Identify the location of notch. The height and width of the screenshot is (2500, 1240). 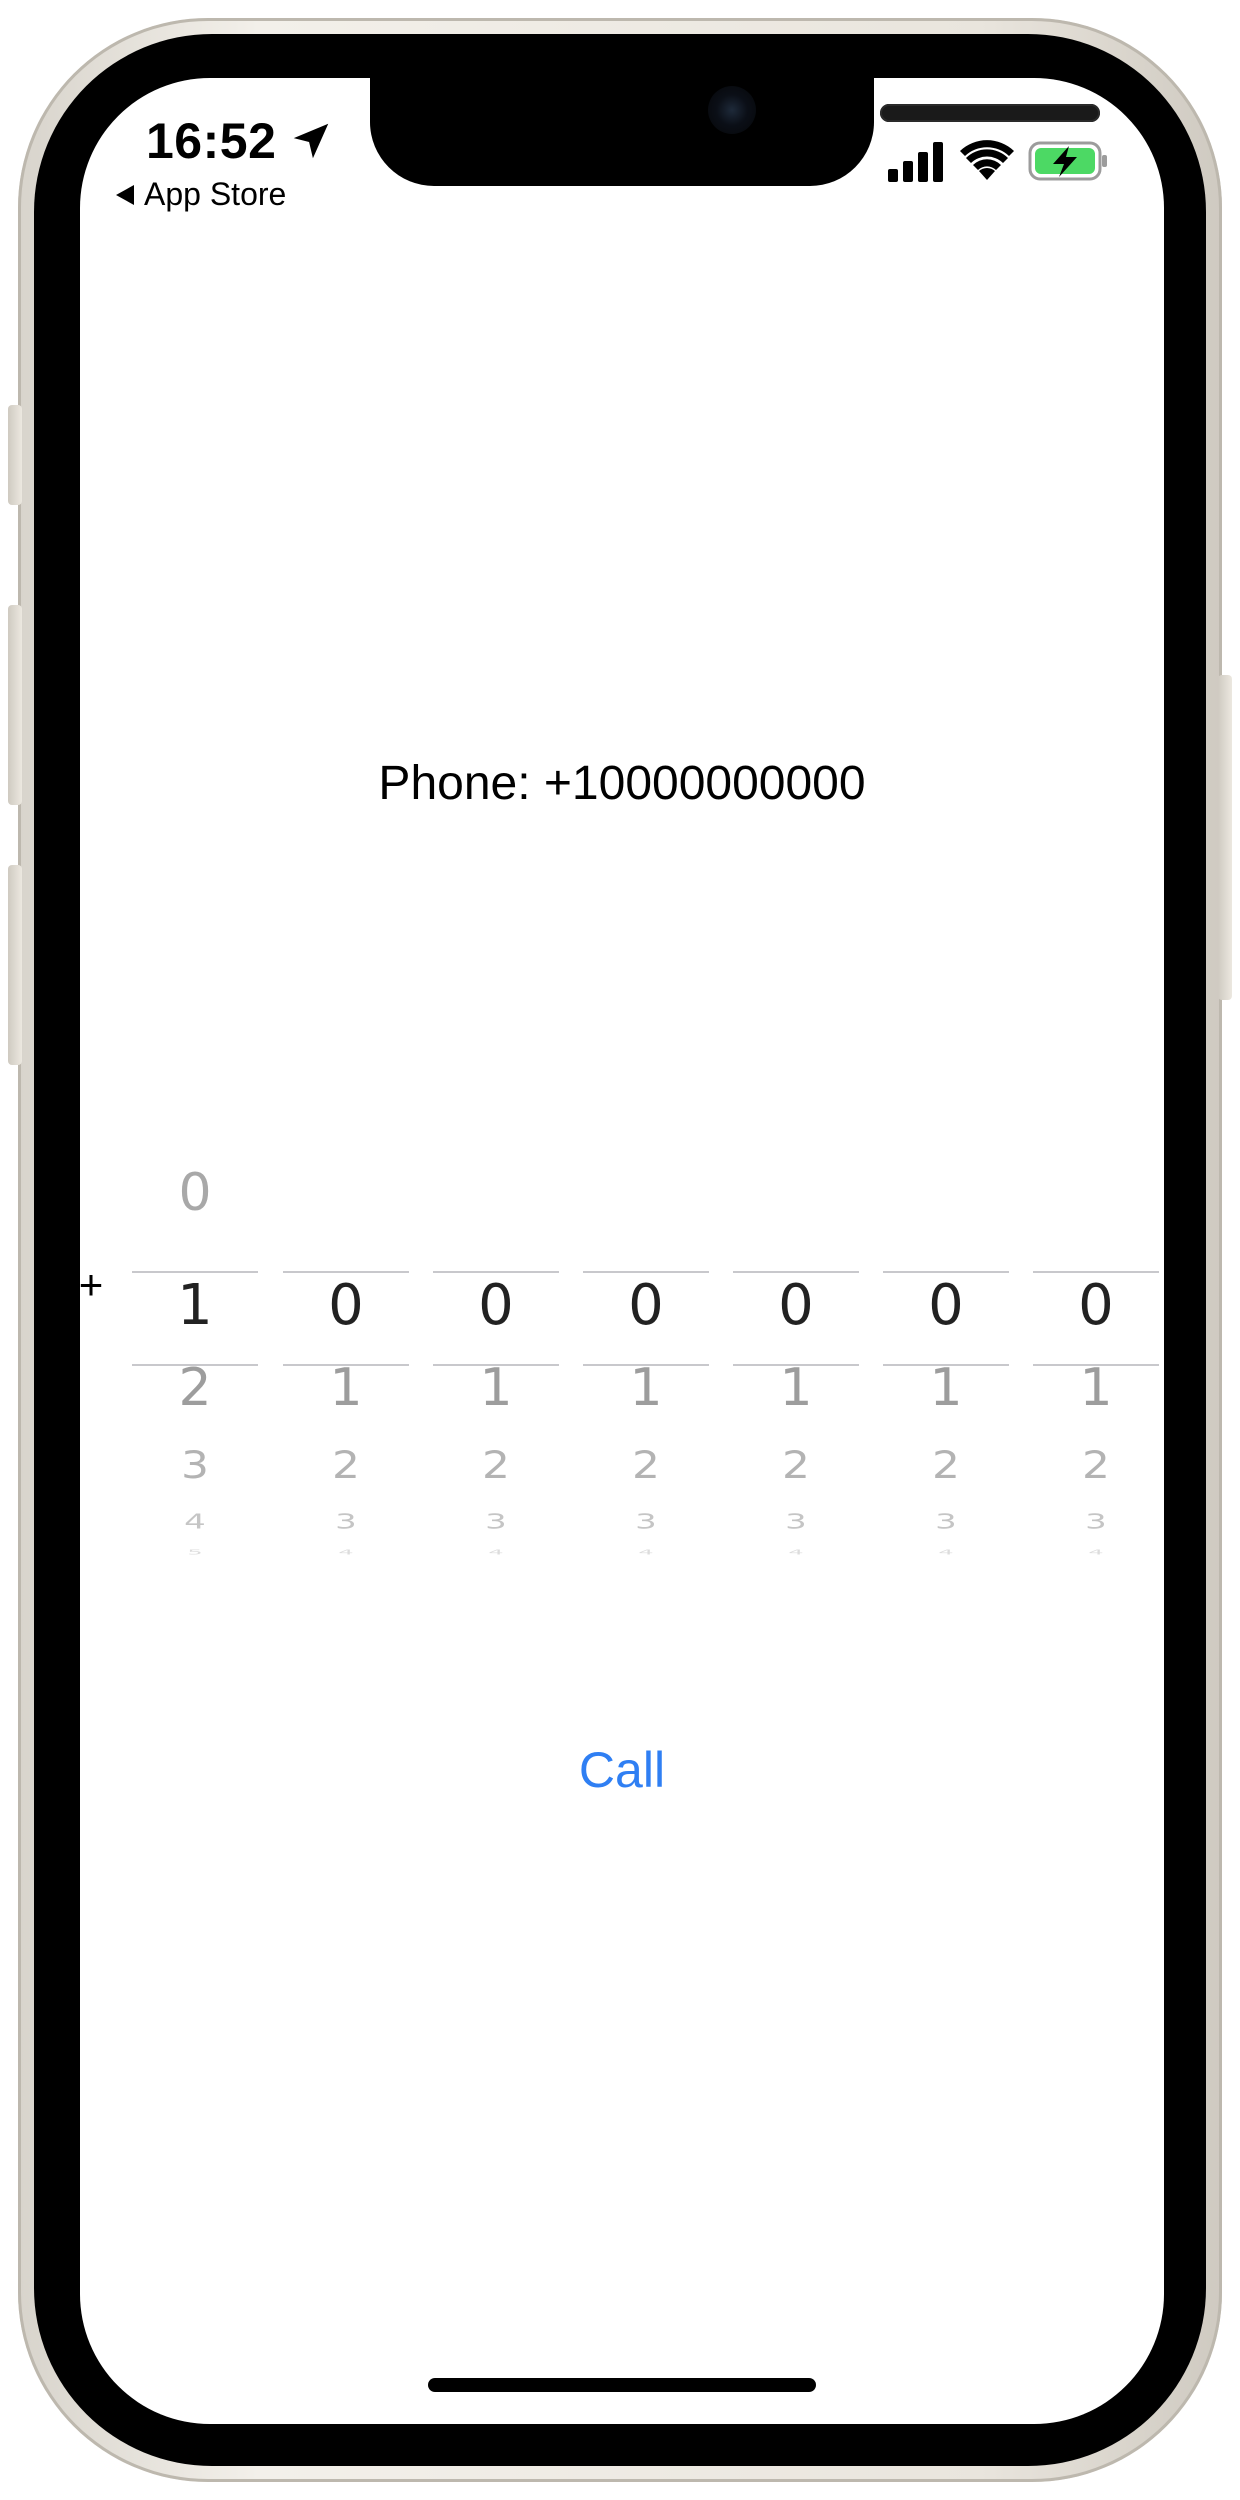
(735, 132).